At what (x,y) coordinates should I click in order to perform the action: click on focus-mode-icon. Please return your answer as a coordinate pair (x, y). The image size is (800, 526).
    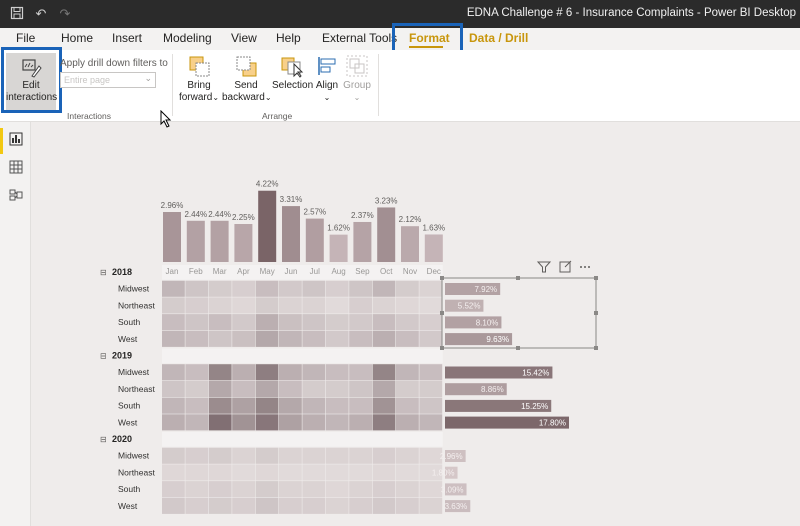
    Looking at the image, I should click on (565, 266).